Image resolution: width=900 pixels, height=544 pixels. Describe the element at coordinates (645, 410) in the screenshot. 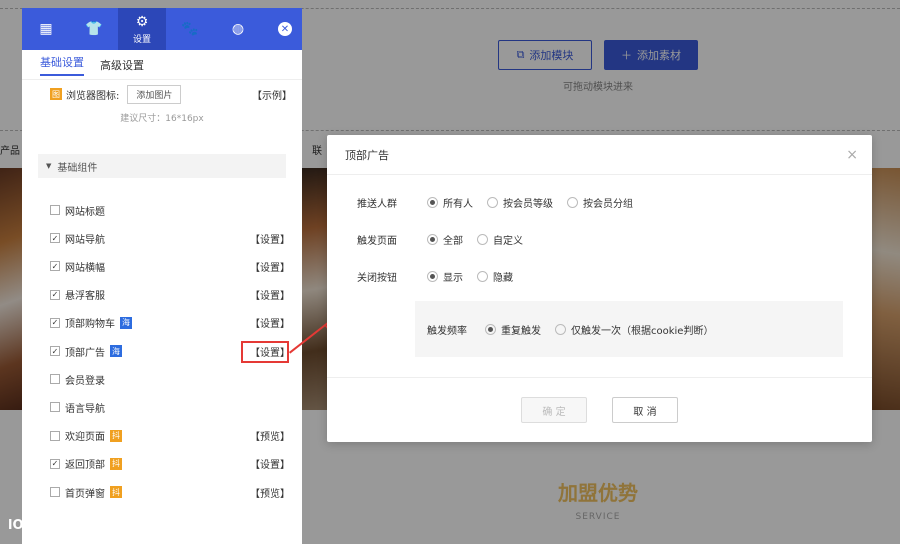

I see `cancel-button: 取 消` at that location.